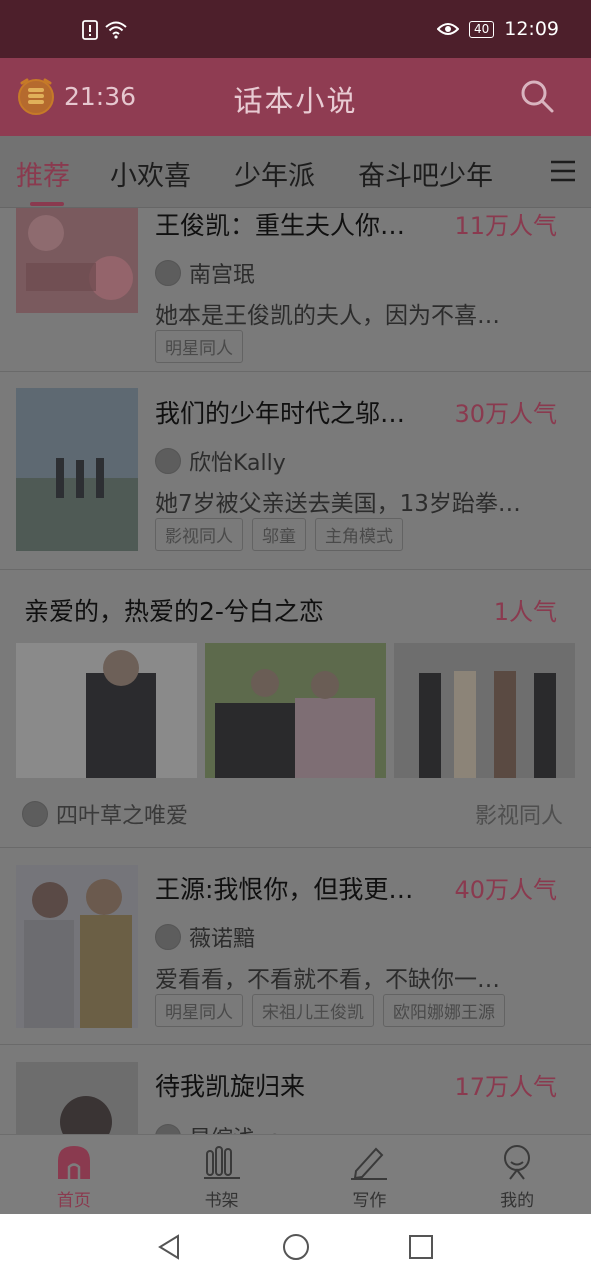 This screenshot has width=591, height=1280. Describe the element at coordinates (150, 173) in the screenshot. I see `tab-xiaohuanxi: 小欢喜` at that location.